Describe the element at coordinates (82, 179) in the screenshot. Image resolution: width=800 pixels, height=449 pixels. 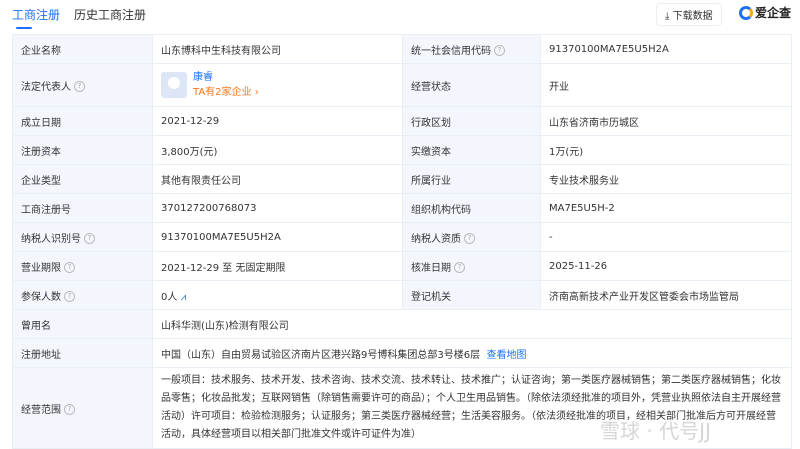
I see `label: 企业类型` at that location.